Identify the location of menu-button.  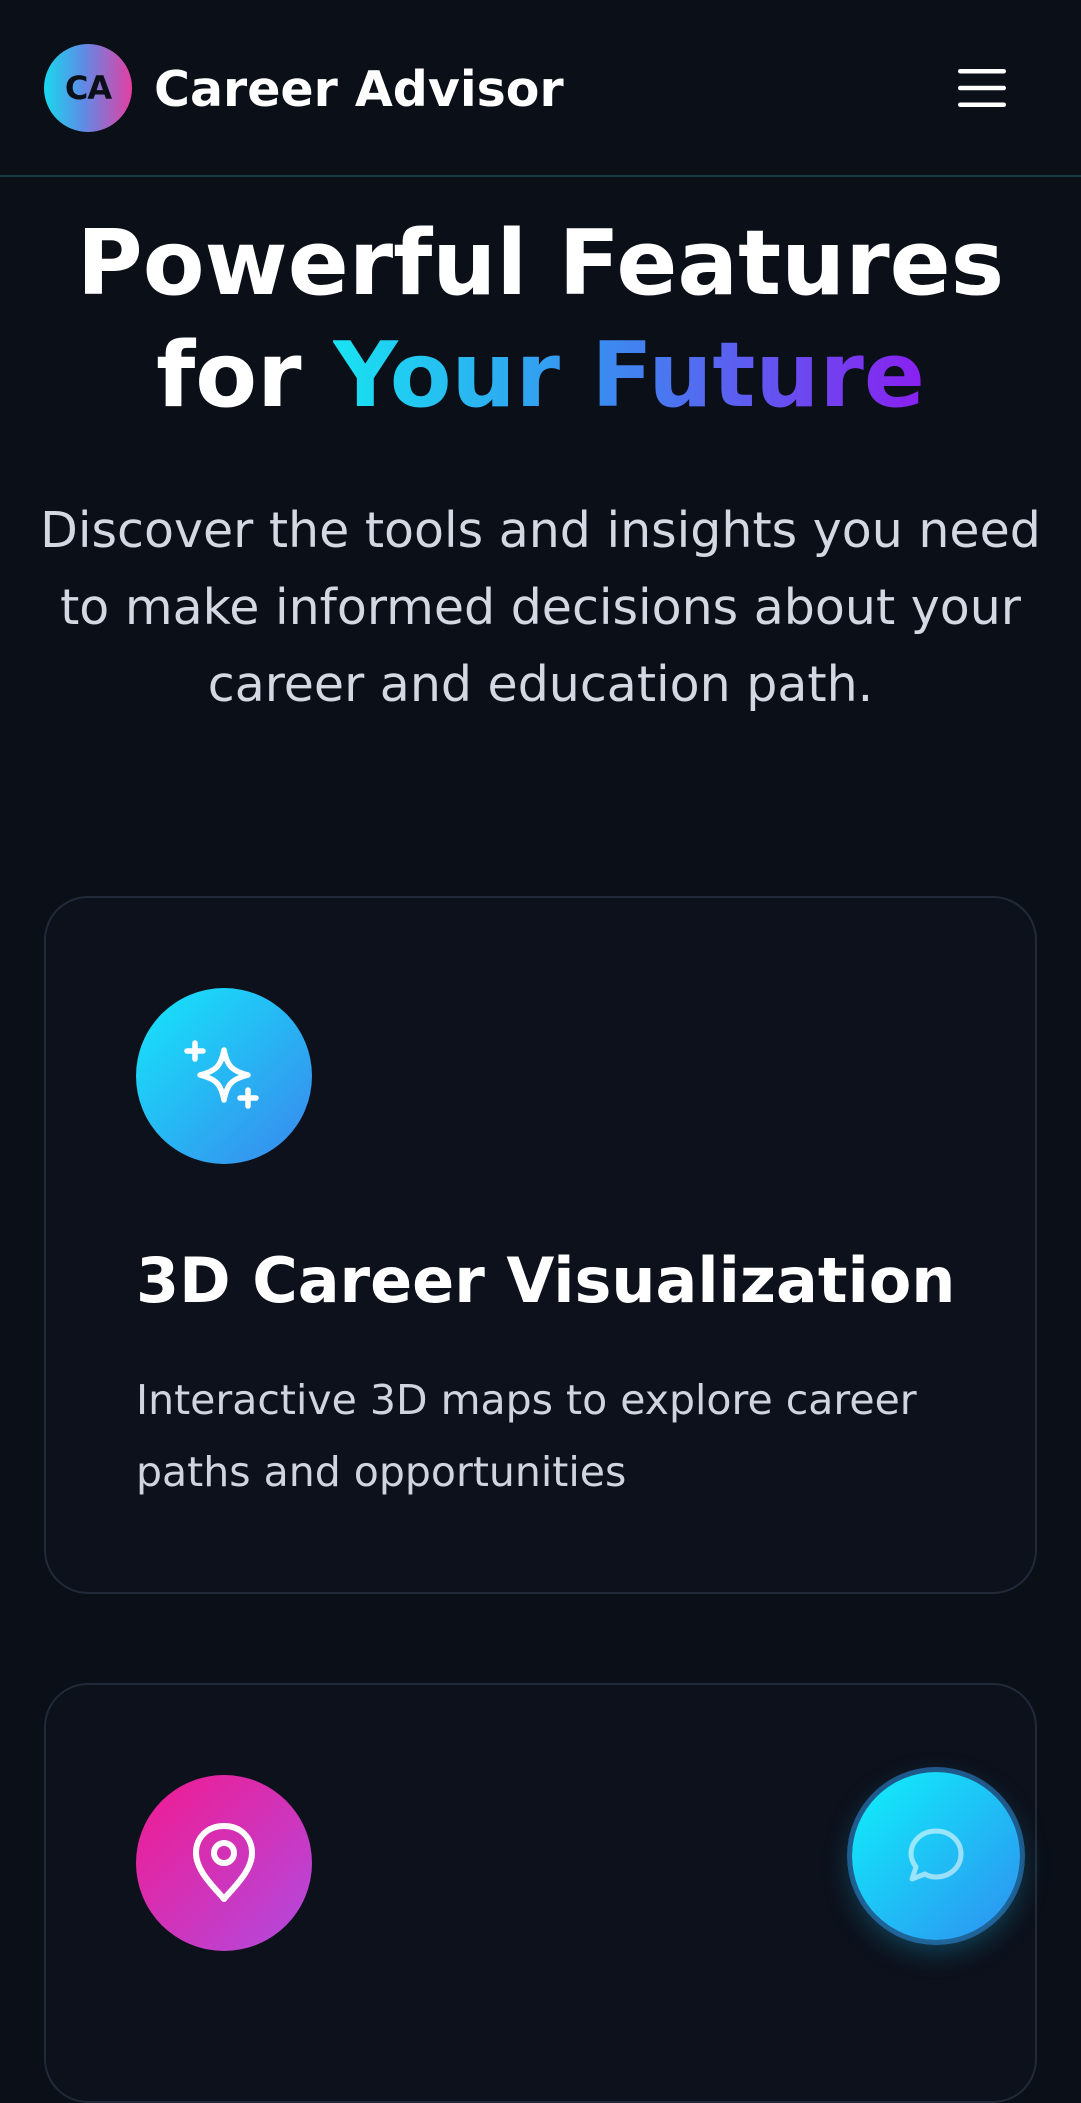
(982, 88).